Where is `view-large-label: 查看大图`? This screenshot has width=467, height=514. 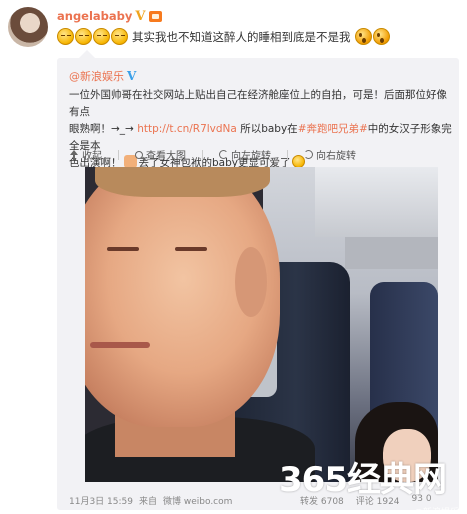
view-large-label: 查看大图 is located at coordinates (166, 156).